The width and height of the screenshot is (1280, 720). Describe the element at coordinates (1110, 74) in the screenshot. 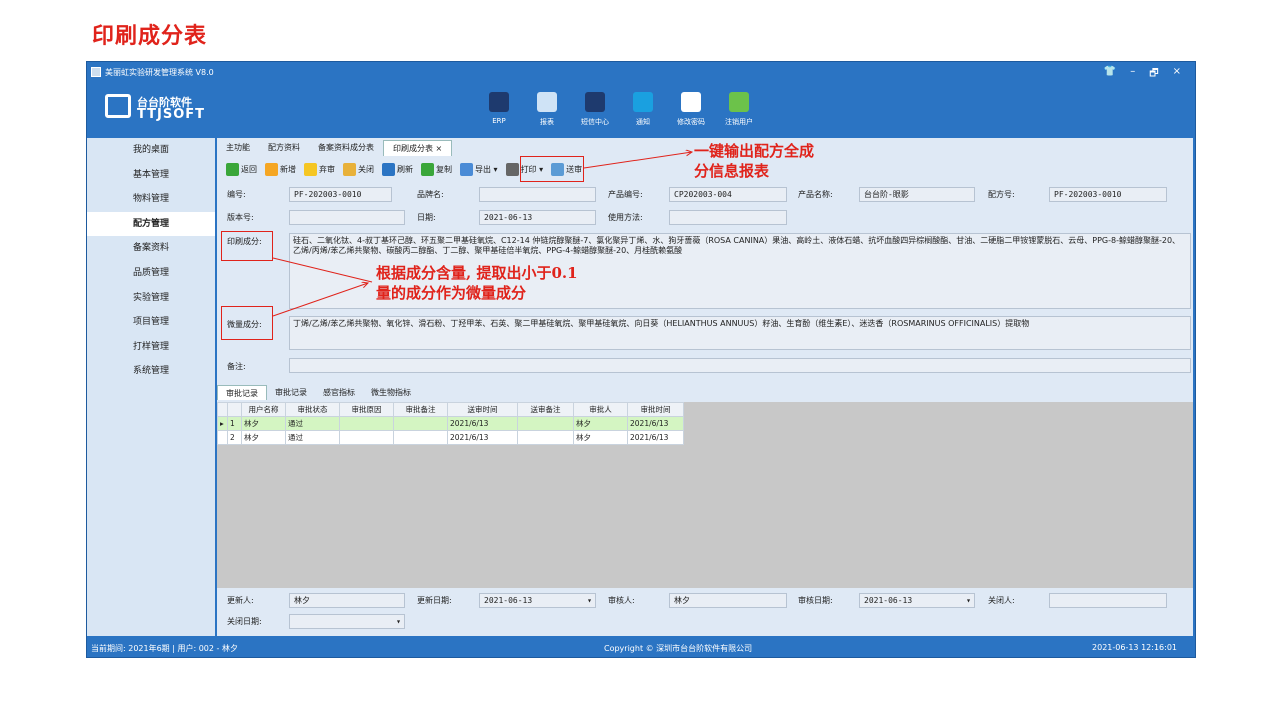

I see `skin-icon: 👕` at that location.